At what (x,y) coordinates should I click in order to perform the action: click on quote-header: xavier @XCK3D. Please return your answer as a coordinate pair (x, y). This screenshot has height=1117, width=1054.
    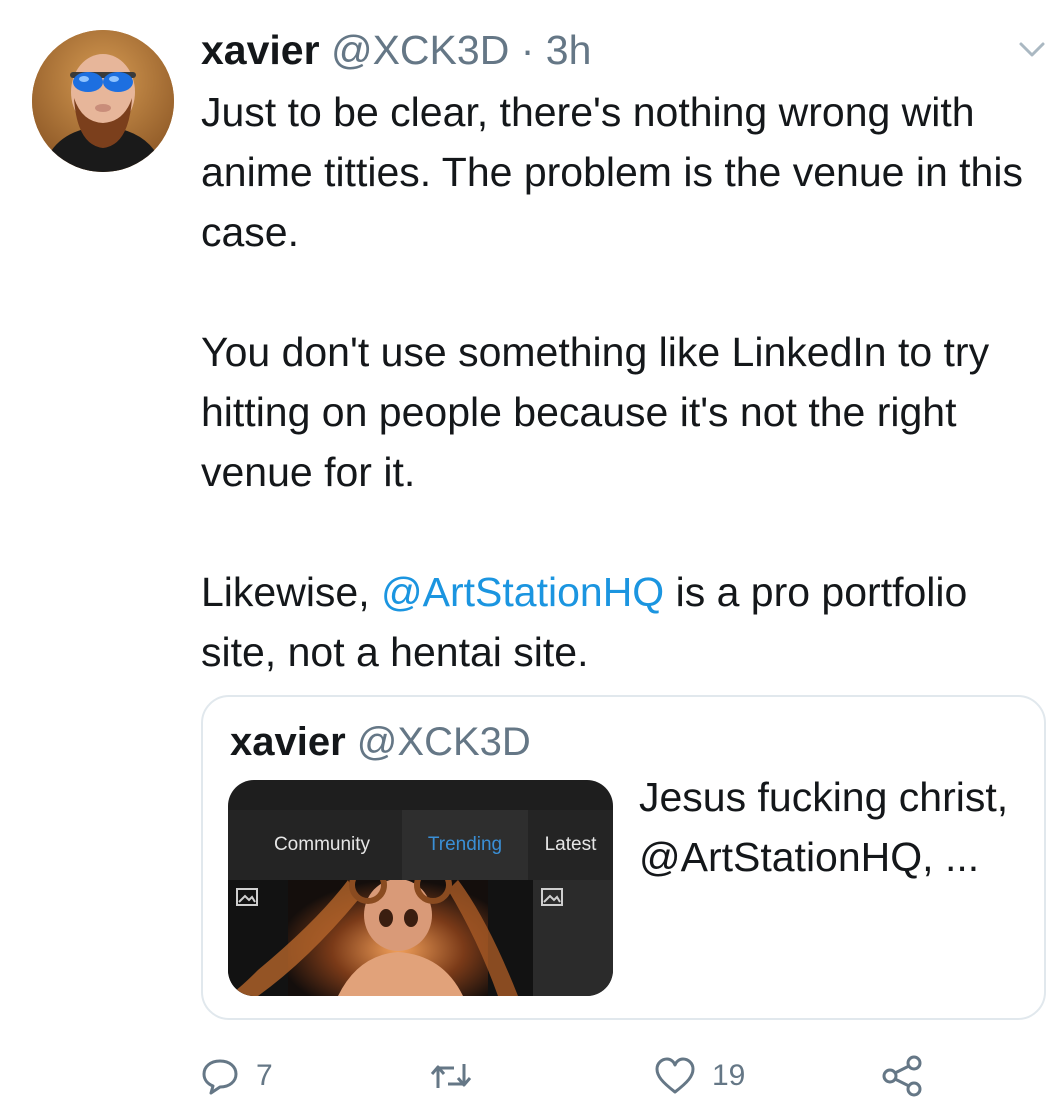
    Looking at the image, I should click on (380, 742).